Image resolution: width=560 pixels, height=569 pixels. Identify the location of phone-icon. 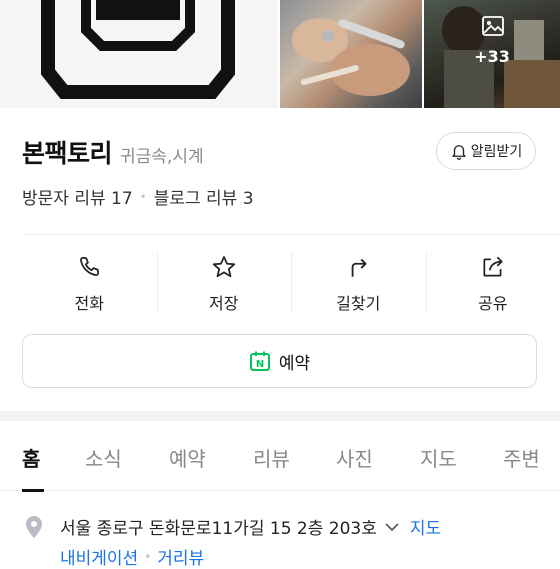
(89, 267).